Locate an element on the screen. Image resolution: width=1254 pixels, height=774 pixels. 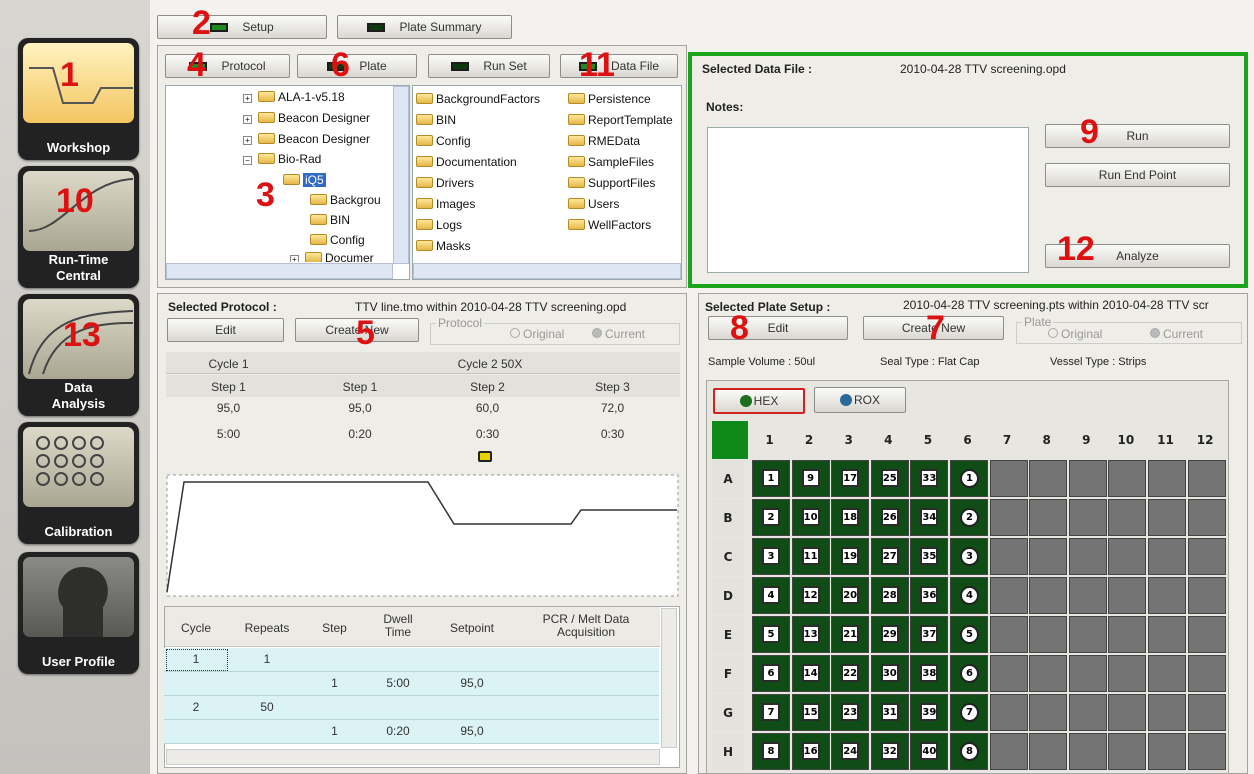
plate-row-header: F is located at coordinates (728, 674).